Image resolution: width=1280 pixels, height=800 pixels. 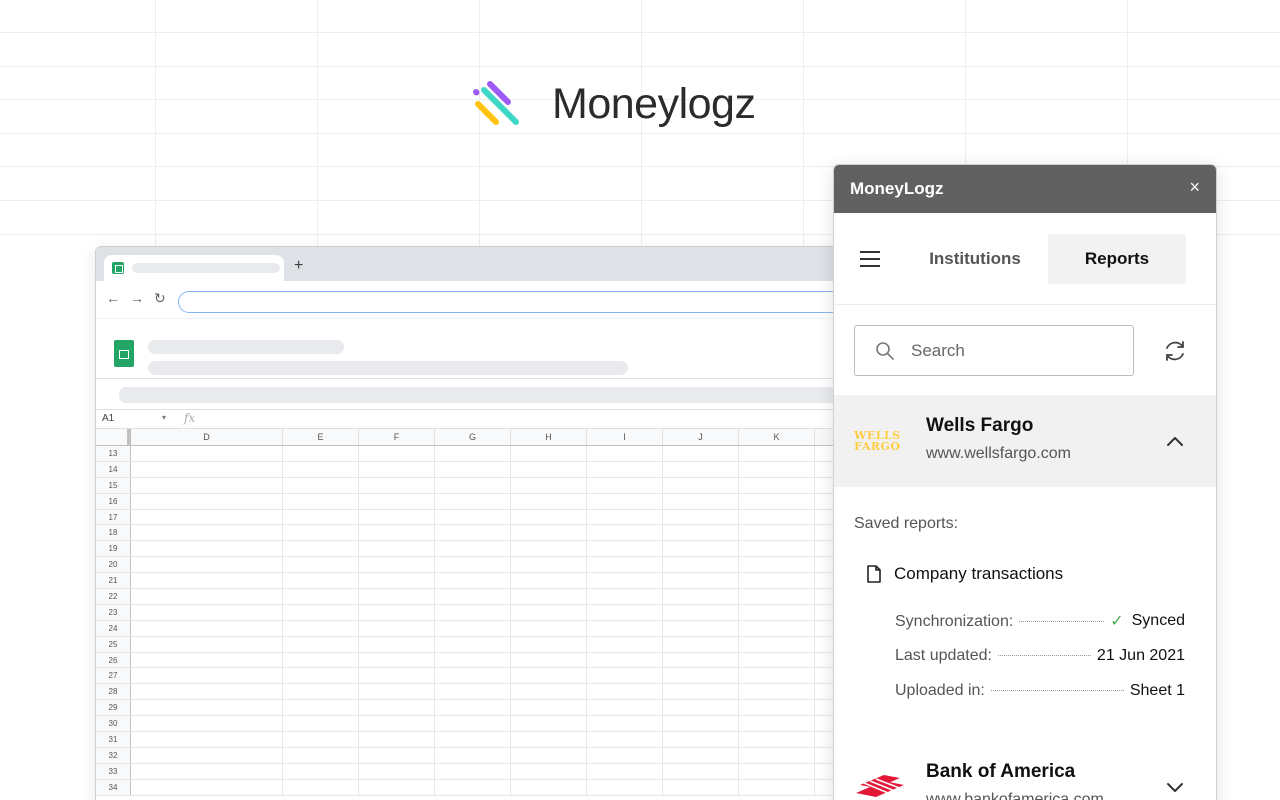 I want to click on tab-institutions: Institutions, so click(x=975, y=259).